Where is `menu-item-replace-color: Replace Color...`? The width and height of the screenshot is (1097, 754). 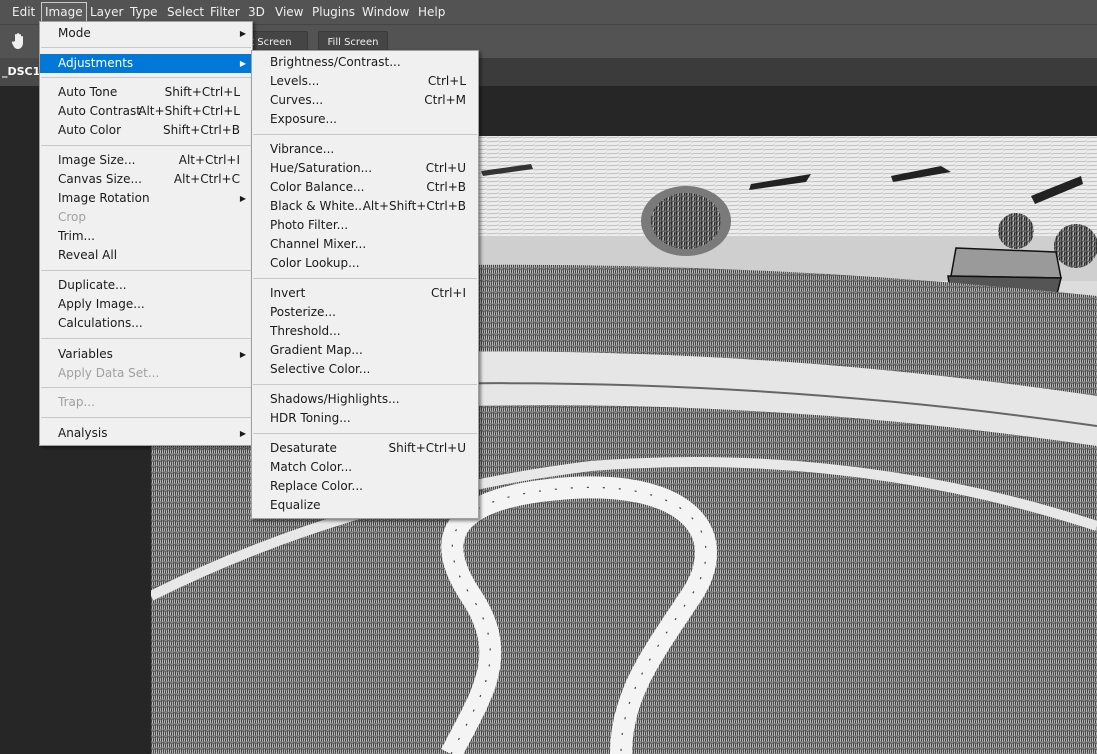 menu-item-replace-color: Replace Color... is located at coordinates (365, 486).